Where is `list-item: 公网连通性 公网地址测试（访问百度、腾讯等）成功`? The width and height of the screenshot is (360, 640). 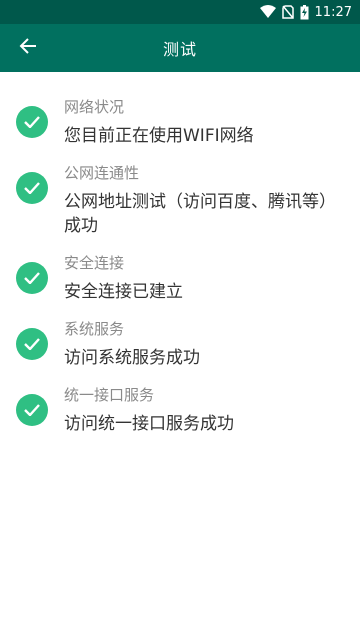 list-item: 公网连通性 公网地址测试（访问百度、腾讯等）成功 is located at coordinates (180, 200).